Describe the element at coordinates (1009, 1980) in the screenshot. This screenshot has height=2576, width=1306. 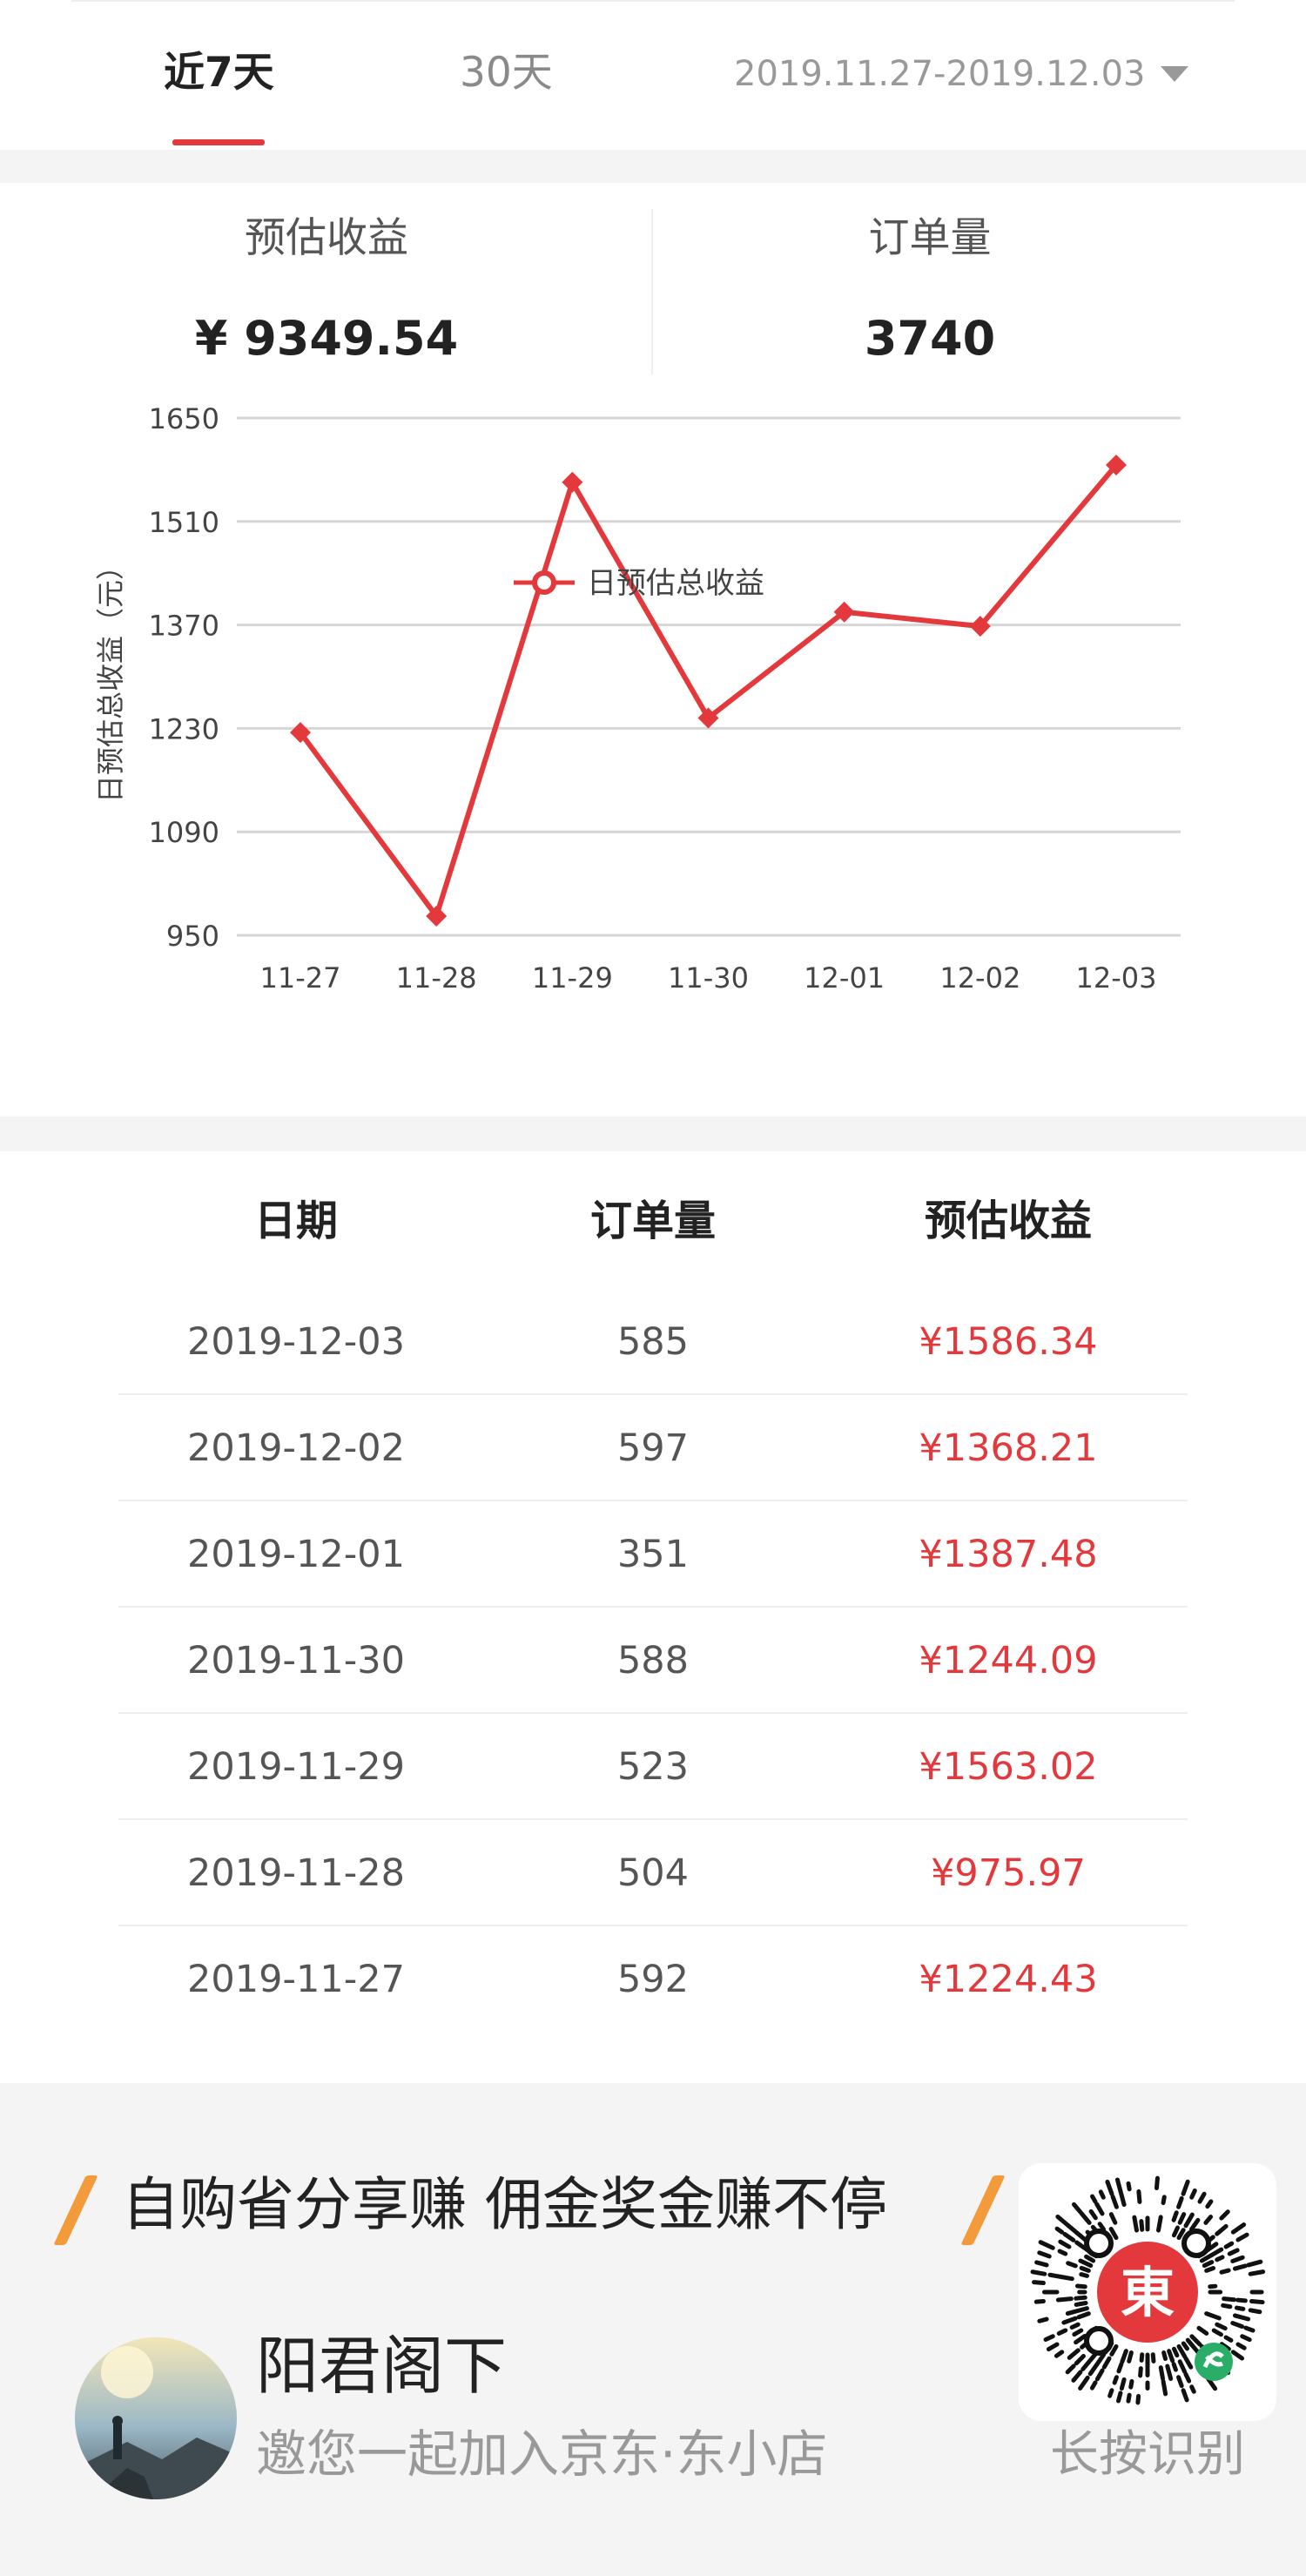
I see `row-earnings: ¥1224.43` at that location.